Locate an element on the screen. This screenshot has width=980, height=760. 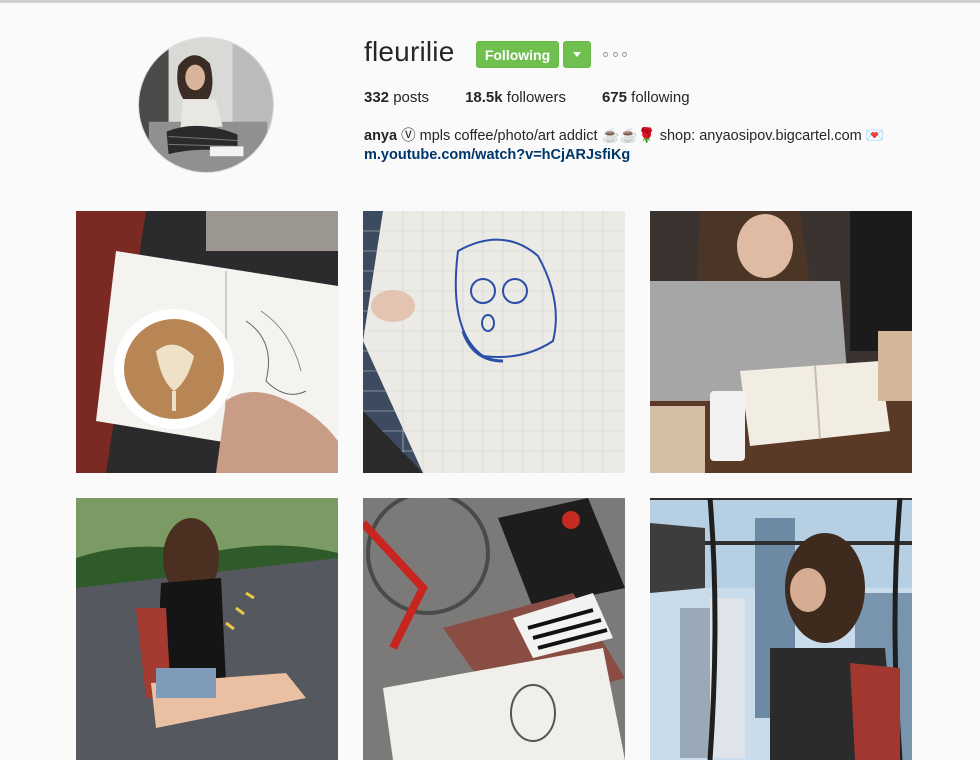
post-reading-with-coffee is located at coordinates (781, 342).